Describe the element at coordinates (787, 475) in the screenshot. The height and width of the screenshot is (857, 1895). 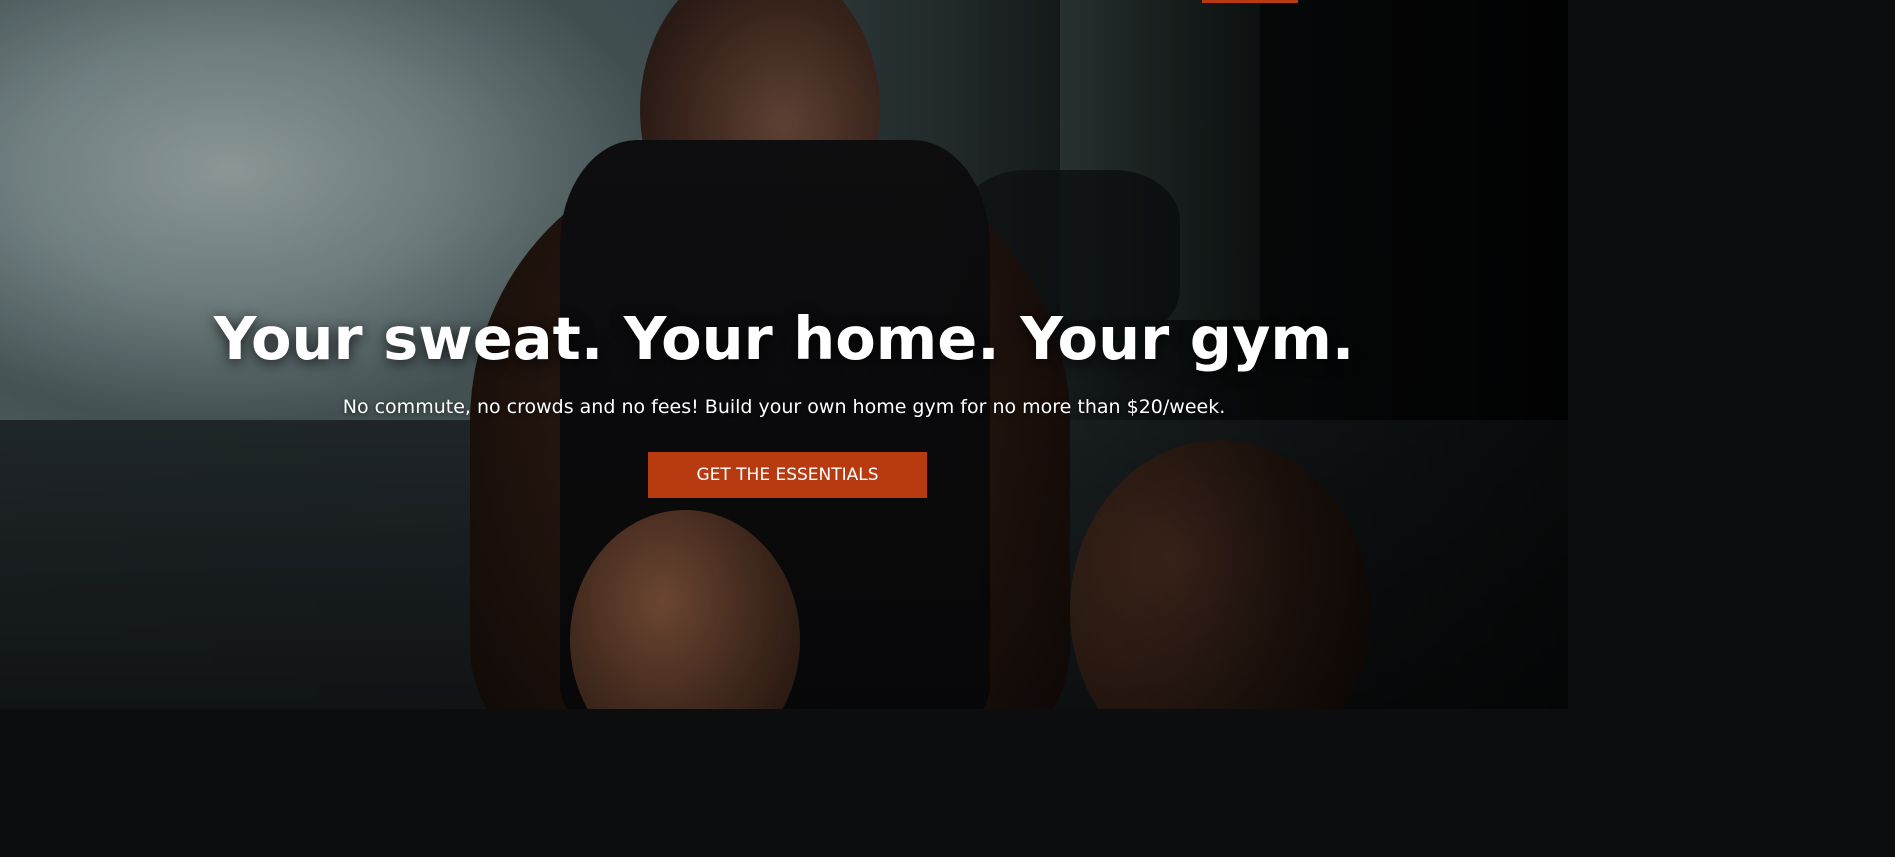
I see `get-the-essentials-button: GET THE ESSENTIALS` at that location.